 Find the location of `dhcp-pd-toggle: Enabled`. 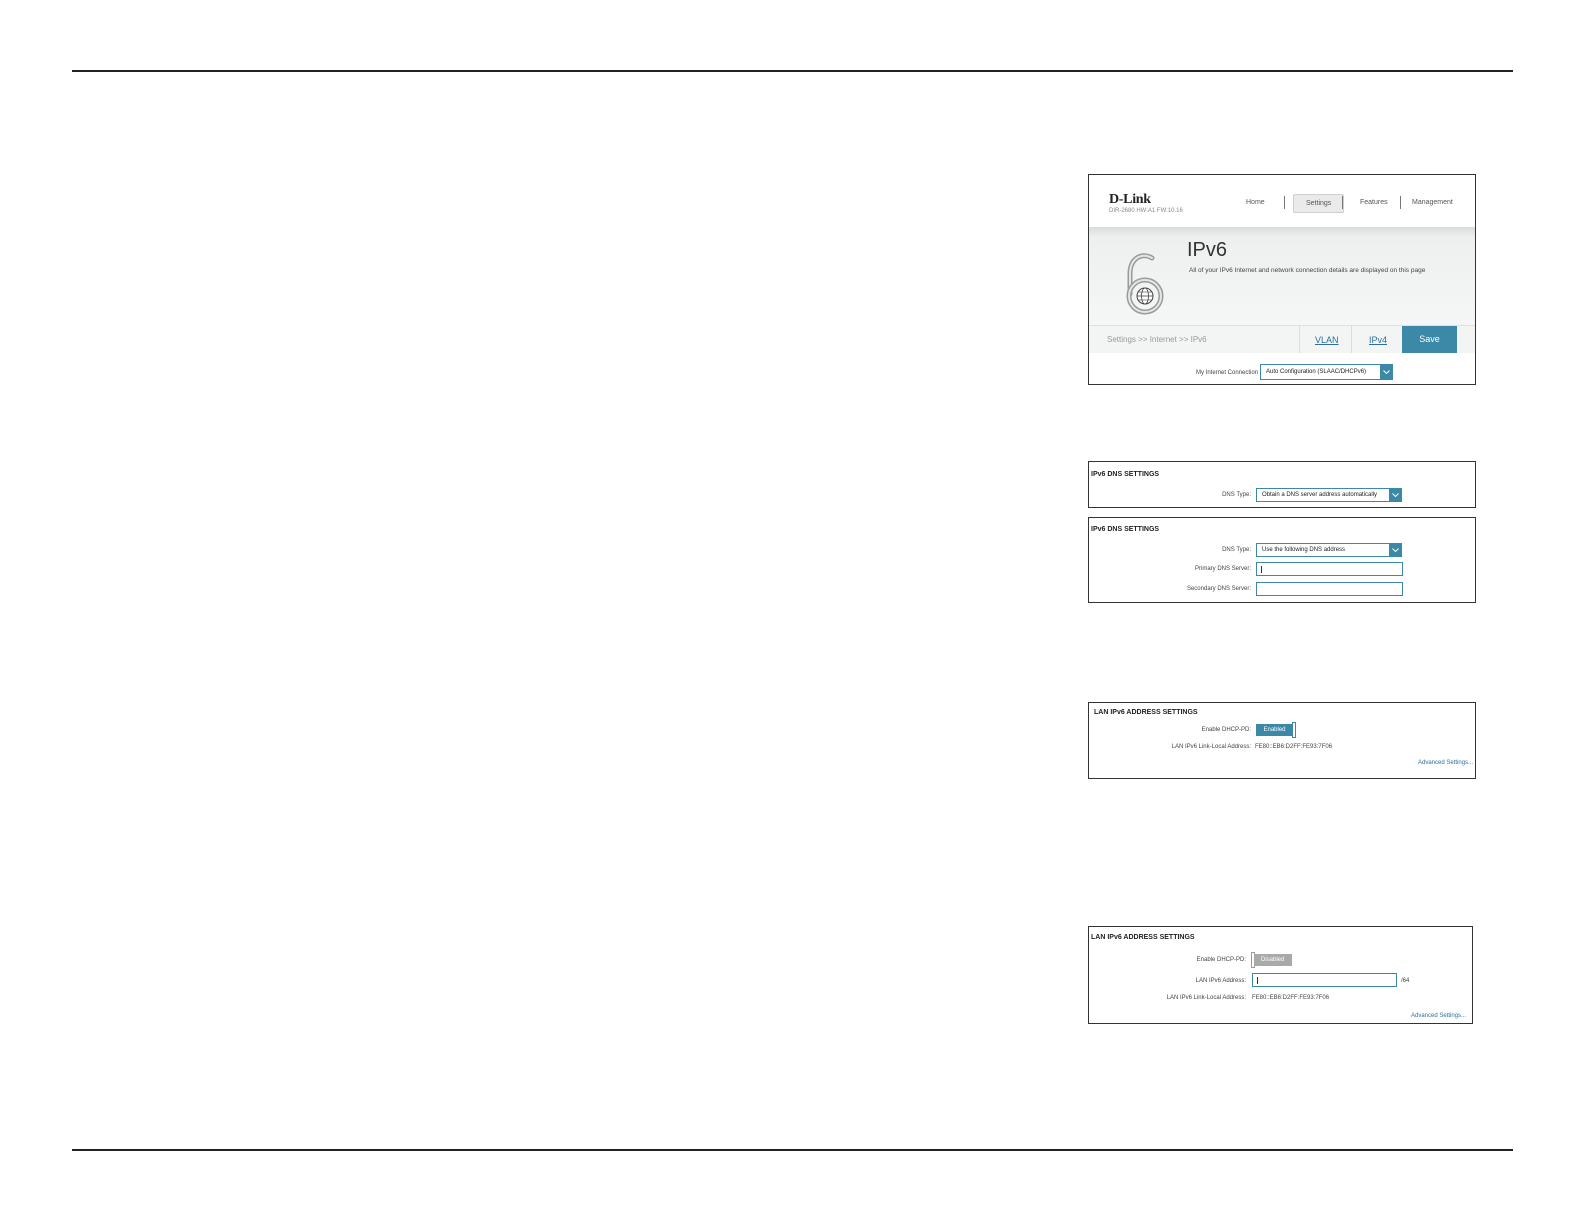

dhcp-pd-toggle: Enabled is located at coordinates (1274, 730).